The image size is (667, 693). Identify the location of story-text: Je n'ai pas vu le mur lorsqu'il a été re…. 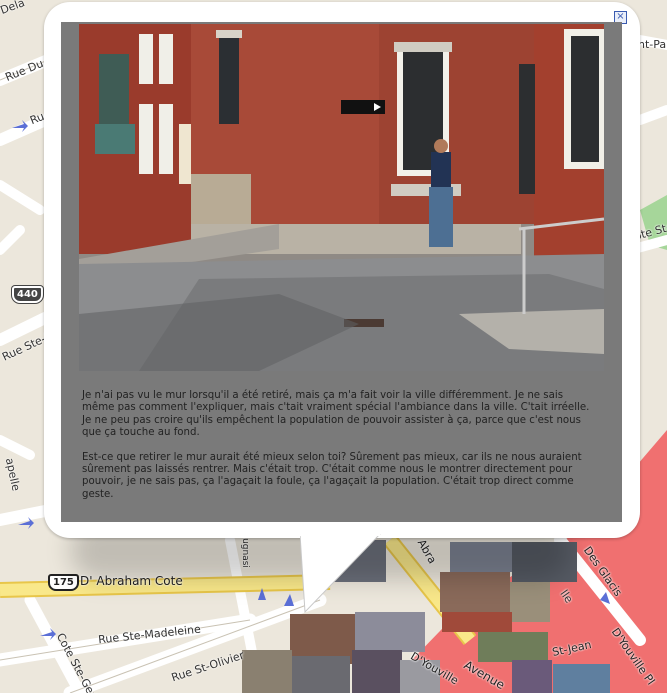
(339, 451).